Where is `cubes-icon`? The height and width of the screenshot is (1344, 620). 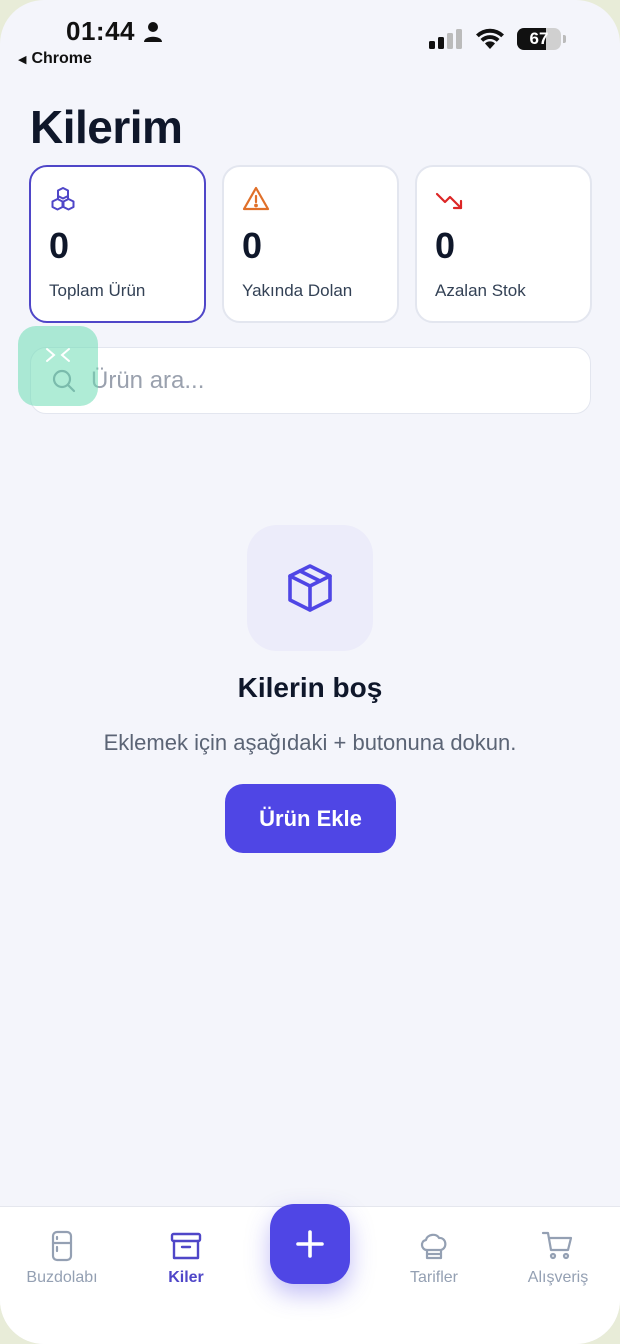
cubes-icon is located at coordinates (63, 199).